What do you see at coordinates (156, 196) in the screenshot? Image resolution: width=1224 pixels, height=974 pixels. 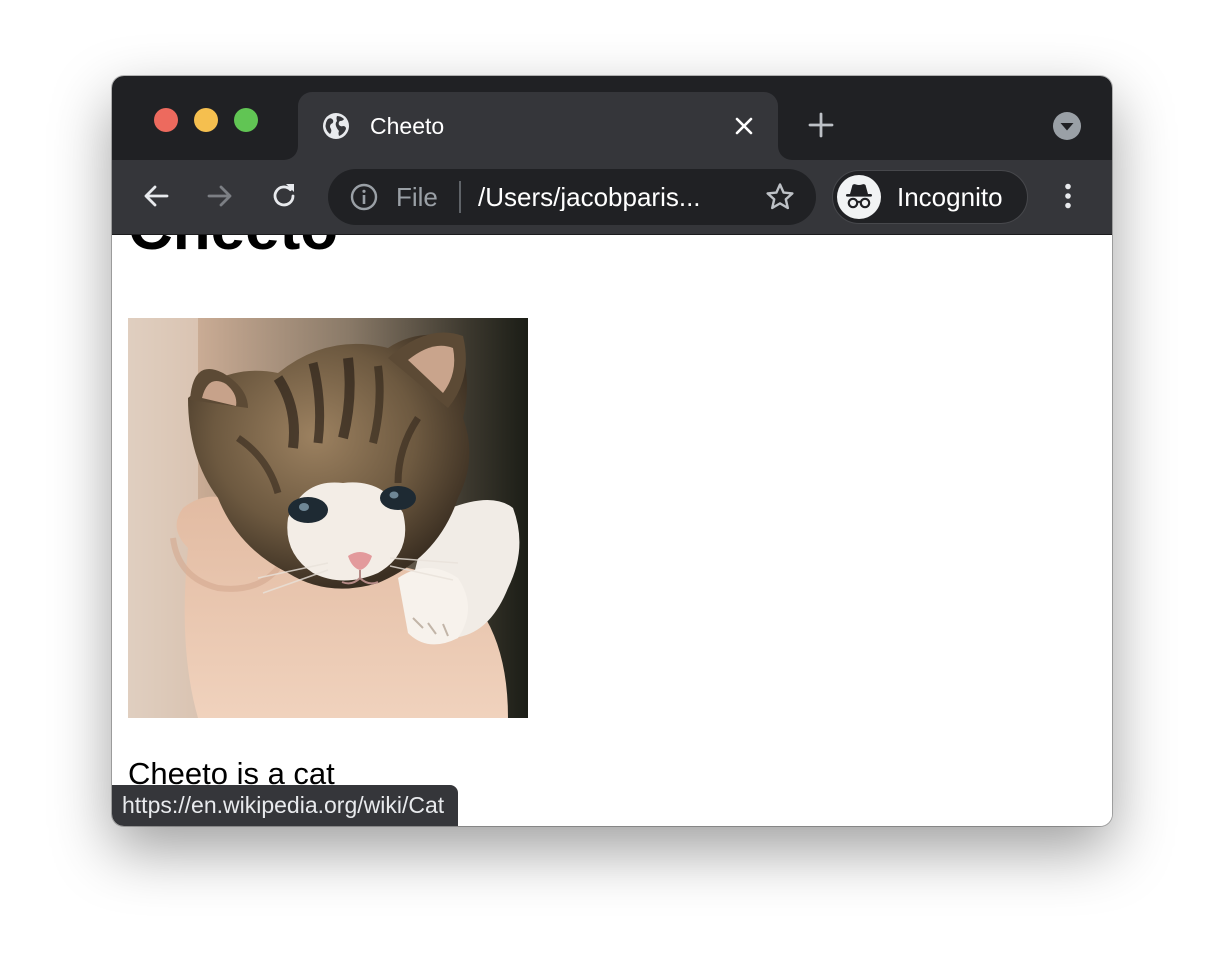 I see `arrow-left-icon` at bounding box center [156, 196].